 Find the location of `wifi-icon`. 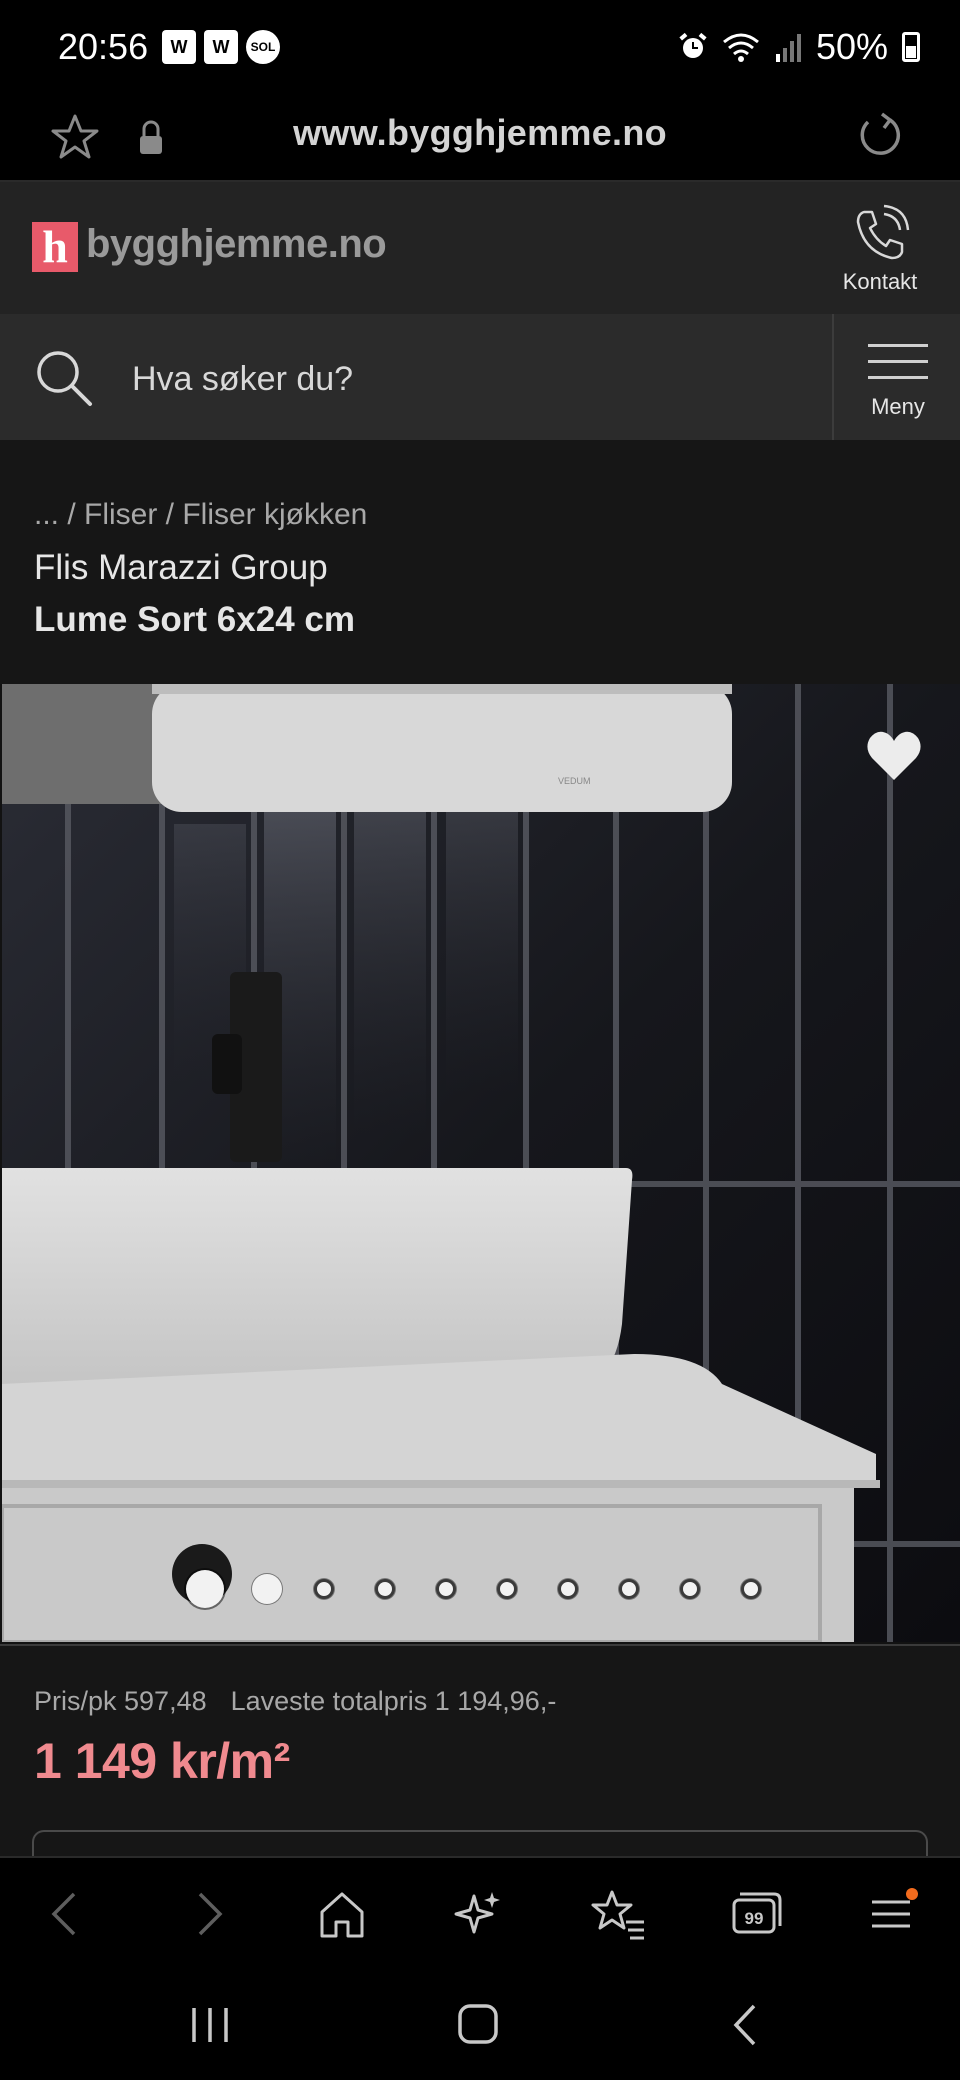

wifi-icon is located at coordinates (740, 47).